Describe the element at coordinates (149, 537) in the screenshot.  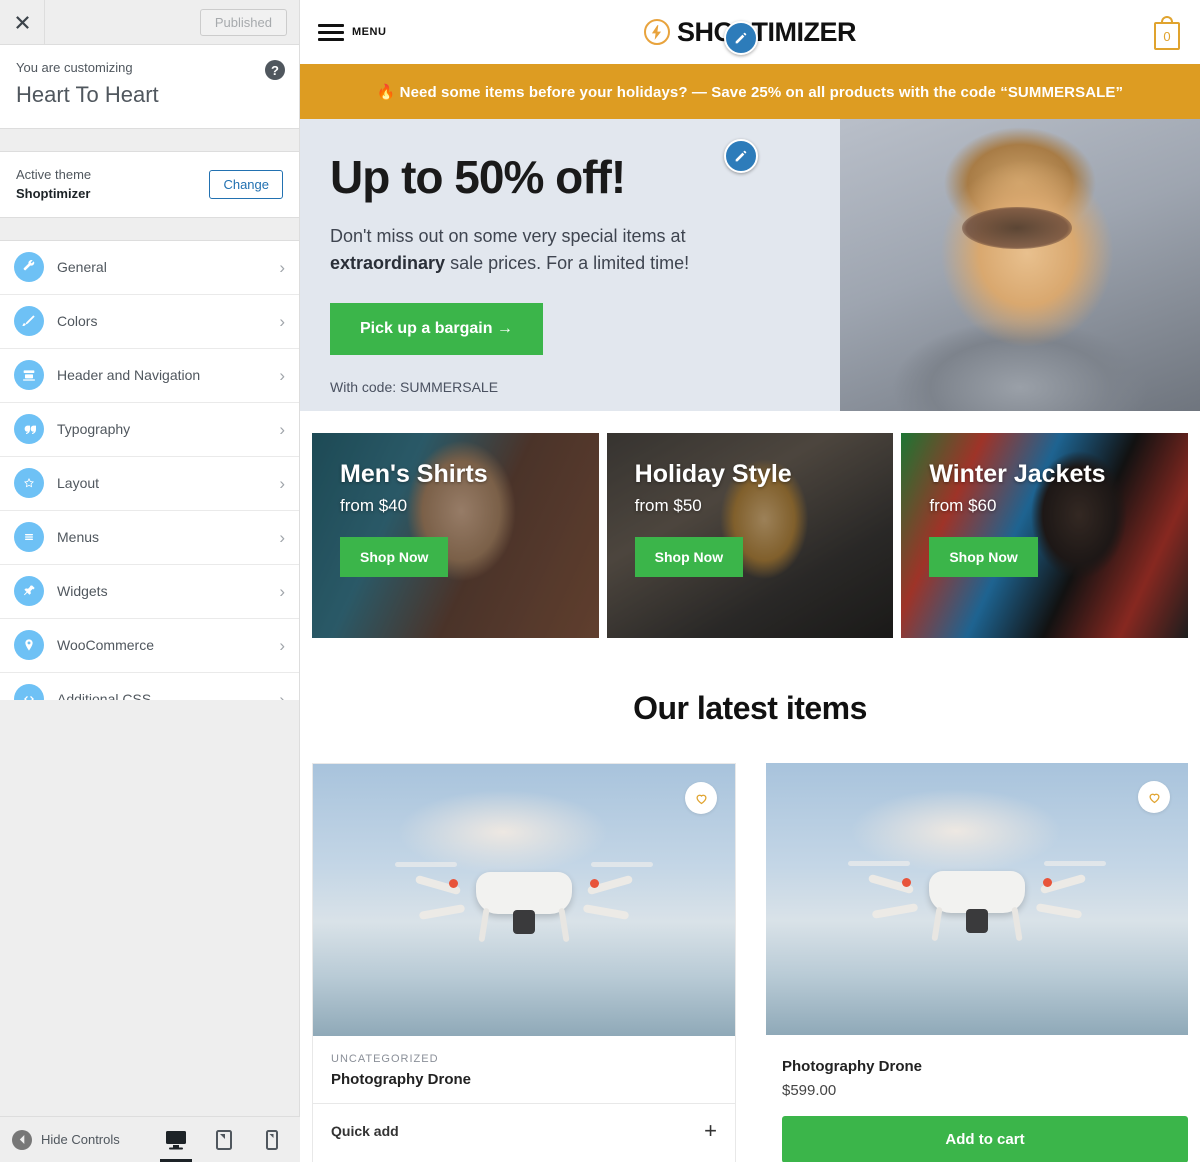
I see `sidebar-item-menus: Menus ›` at that location.